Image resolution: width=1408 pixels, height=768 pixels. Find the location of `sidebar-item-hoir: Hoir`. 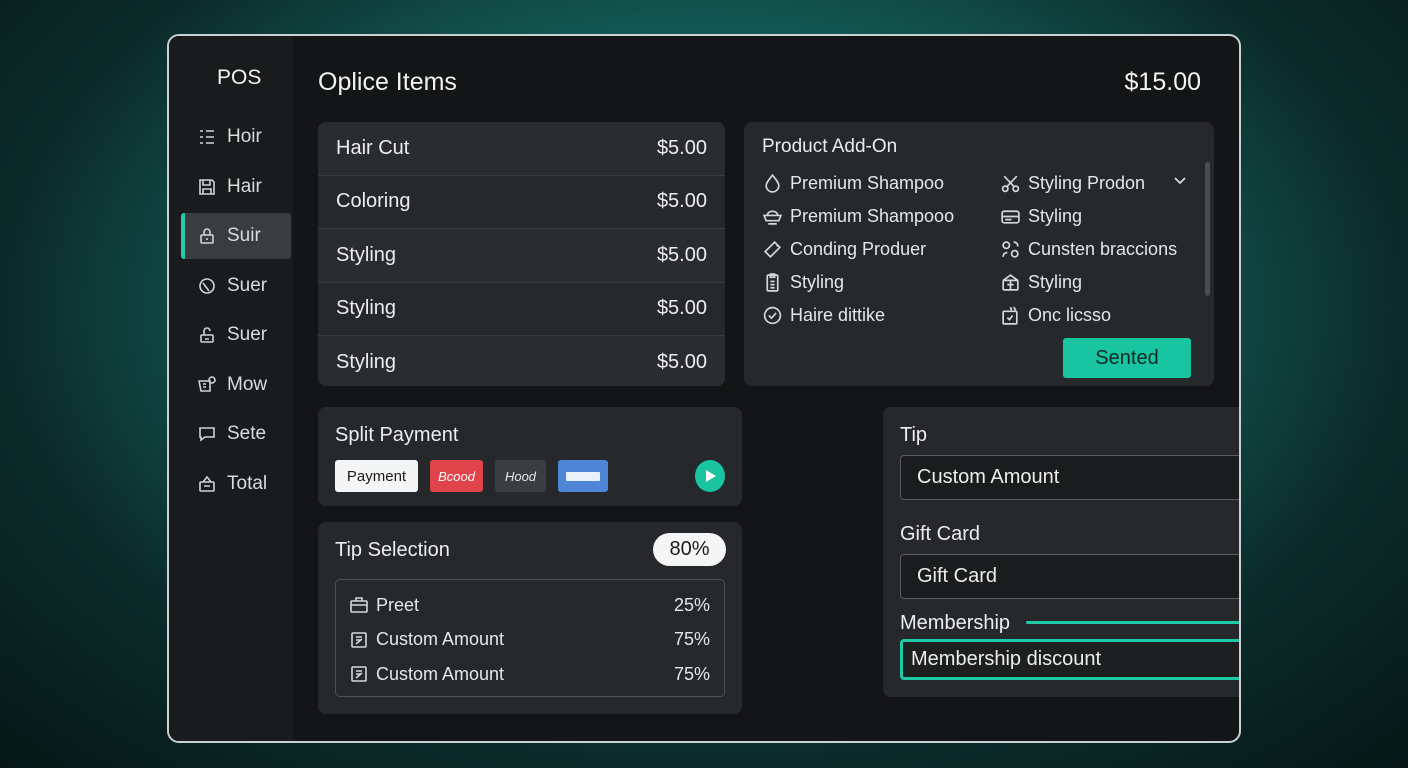

sidebar-item-hoir: Hoir is located at coordinates (236, 137).